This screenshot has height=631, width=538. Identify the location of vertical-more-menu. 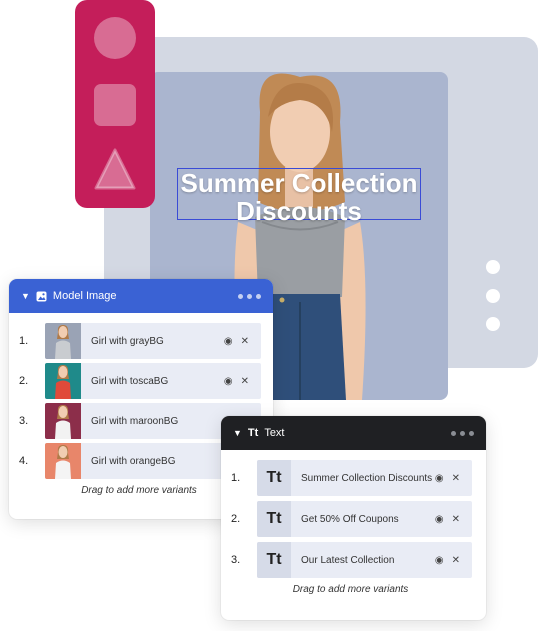
(493, 300).